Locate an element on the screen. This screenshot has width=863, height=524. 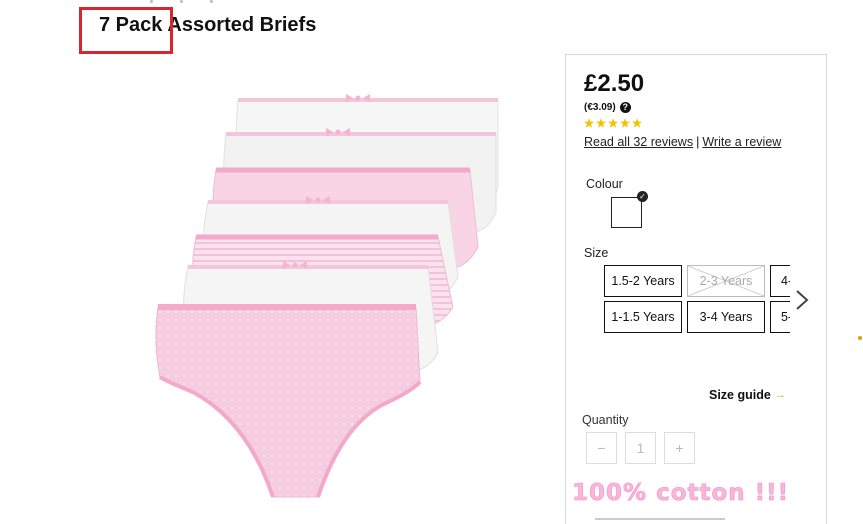
size-guide-label: Size guide is located at coordinates (740, 395).